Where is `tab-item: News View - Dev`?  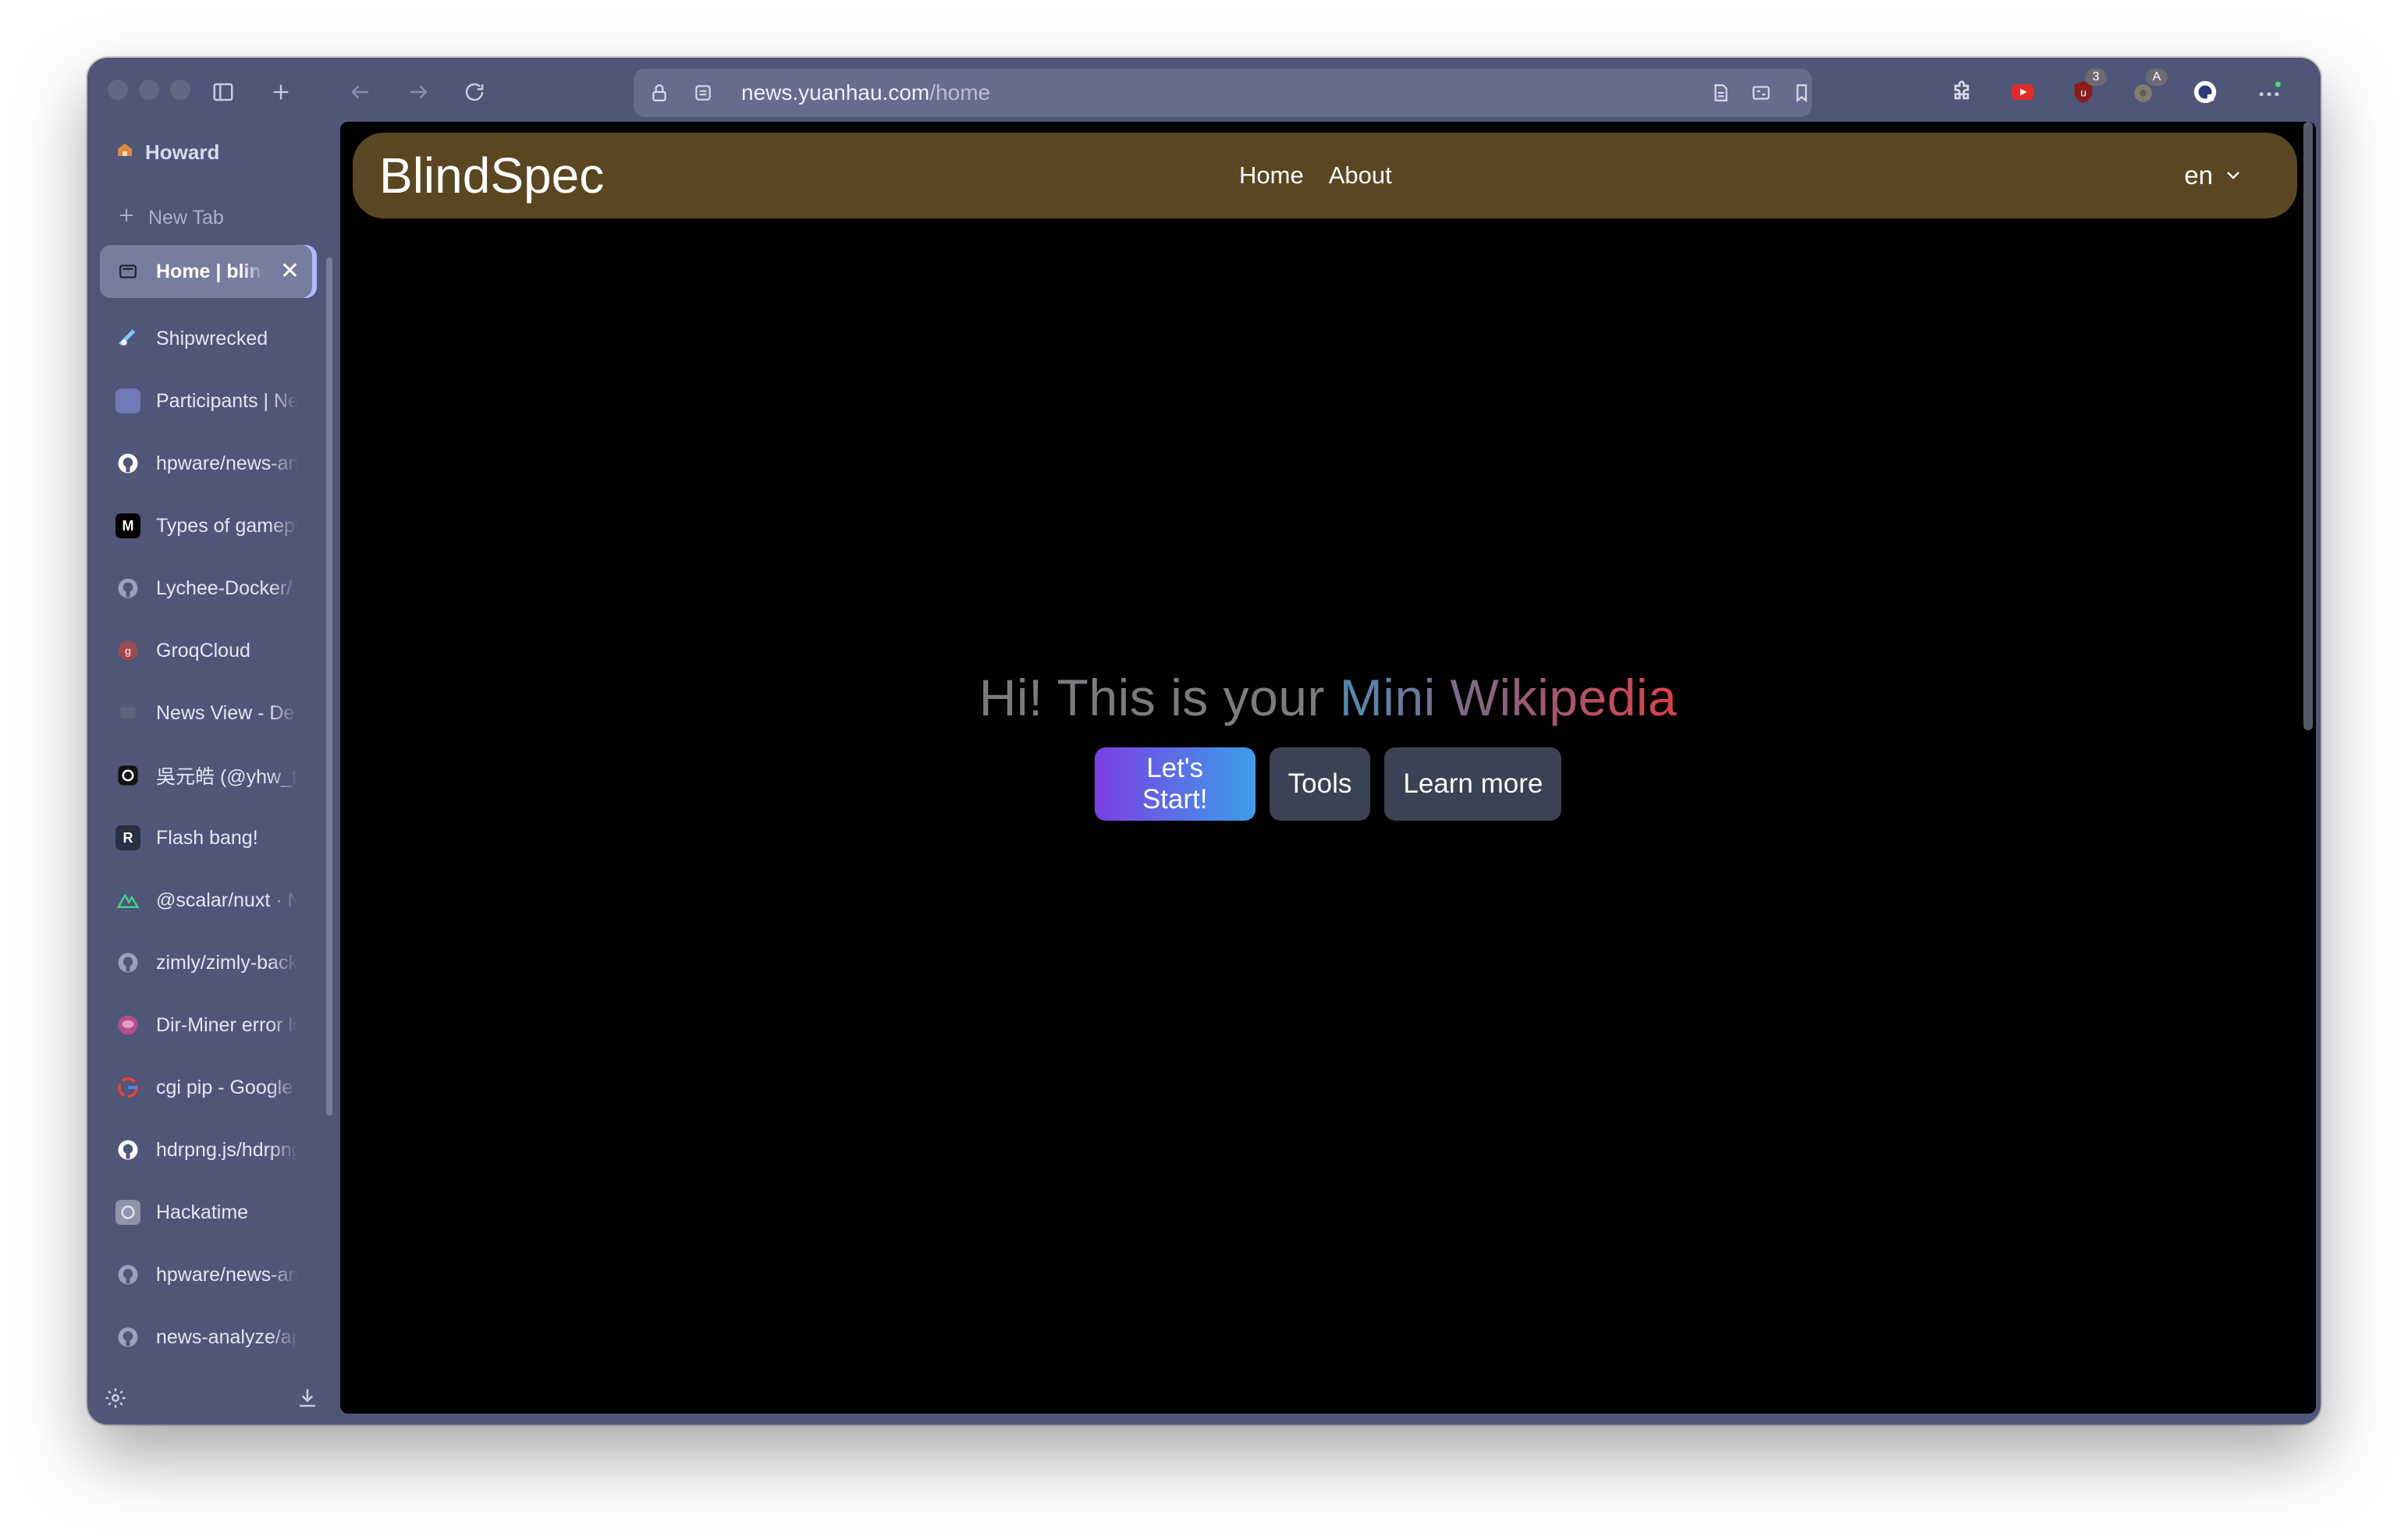
tab-item: News View - Dev is located at coordinates (208, 713).